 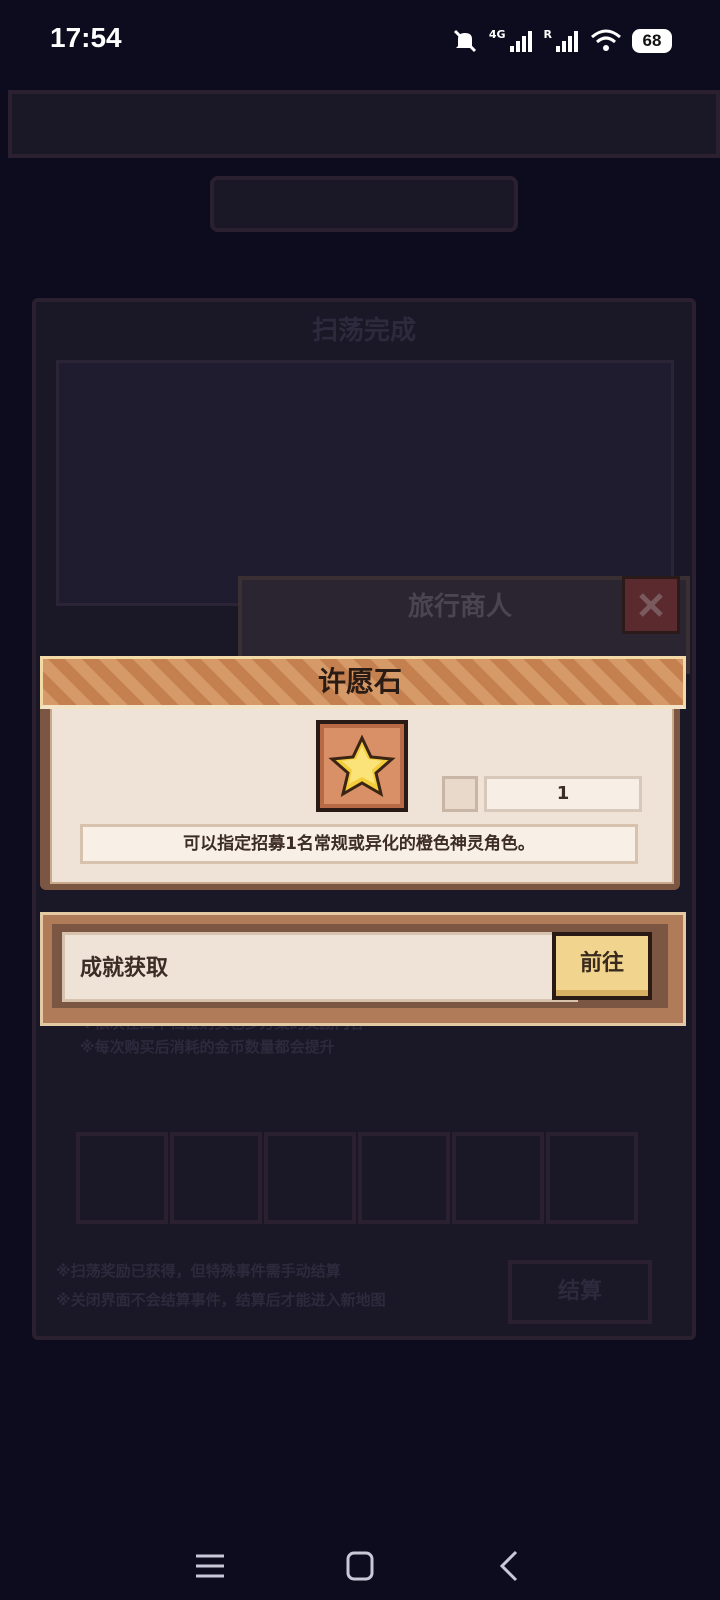 I want to click on modal-title: 许愿石, so click(x=359, y=681).